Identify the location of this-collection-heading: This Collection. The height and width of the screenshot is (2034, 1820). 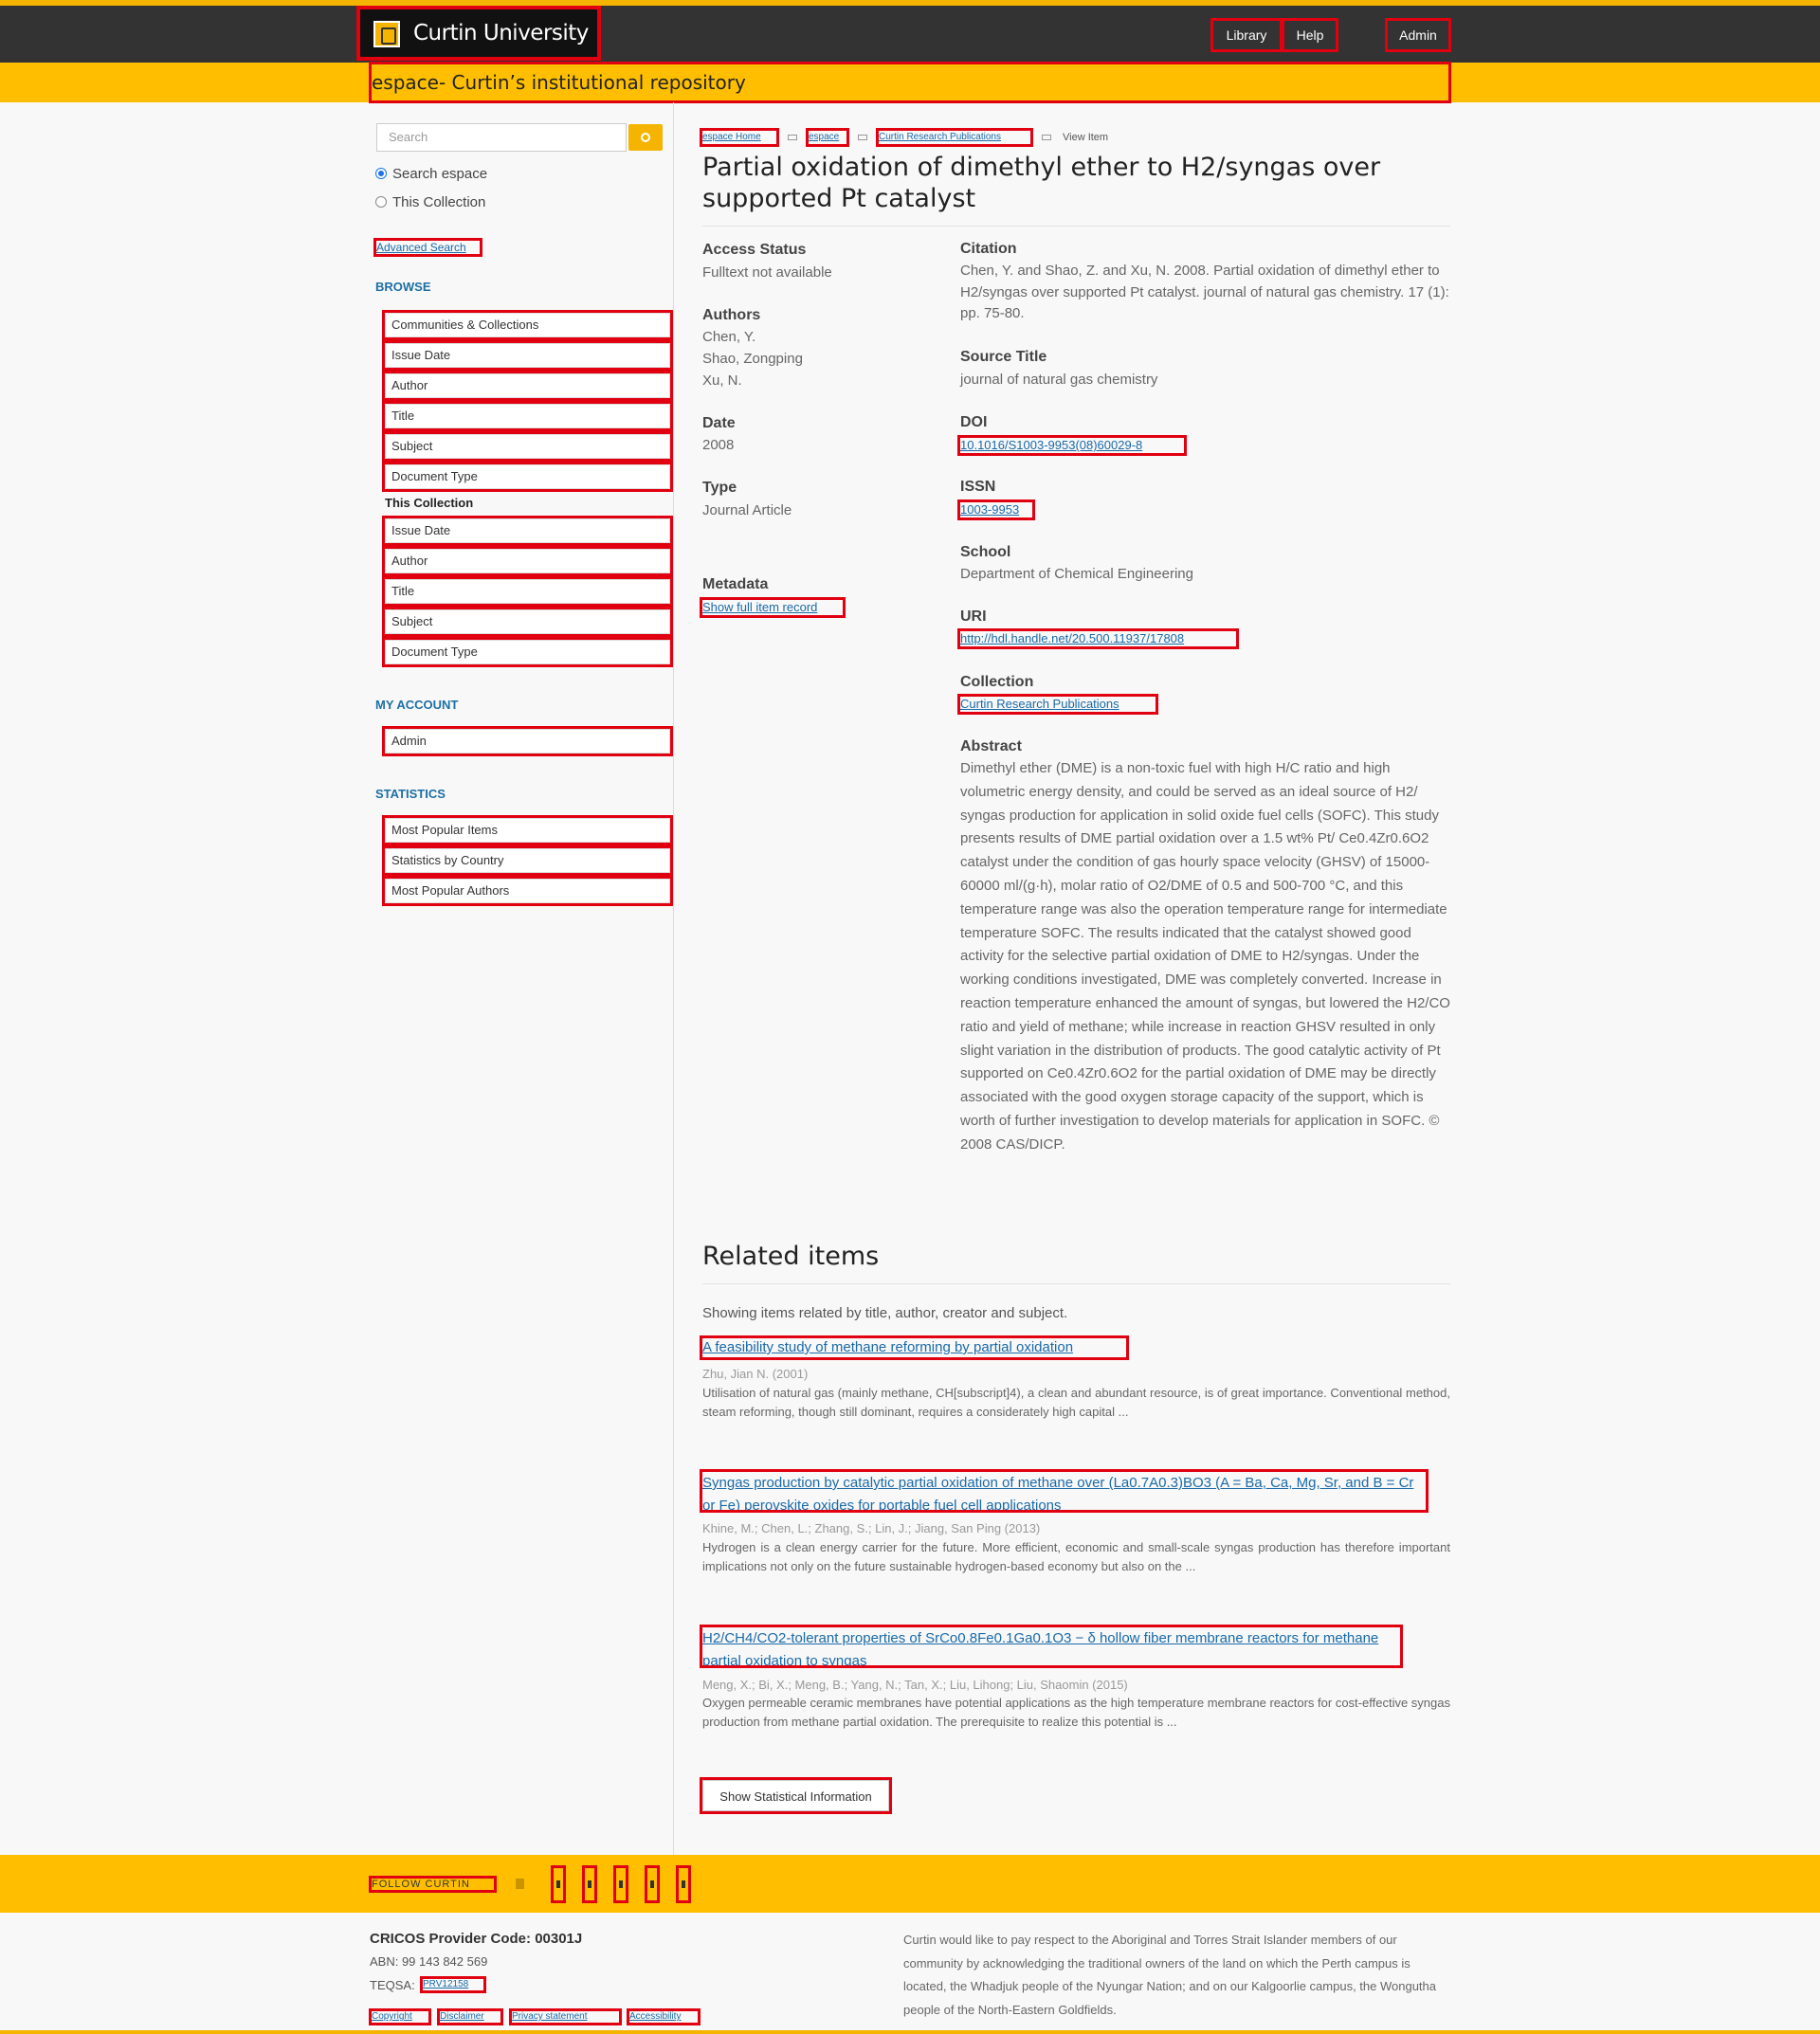
(429, 503).